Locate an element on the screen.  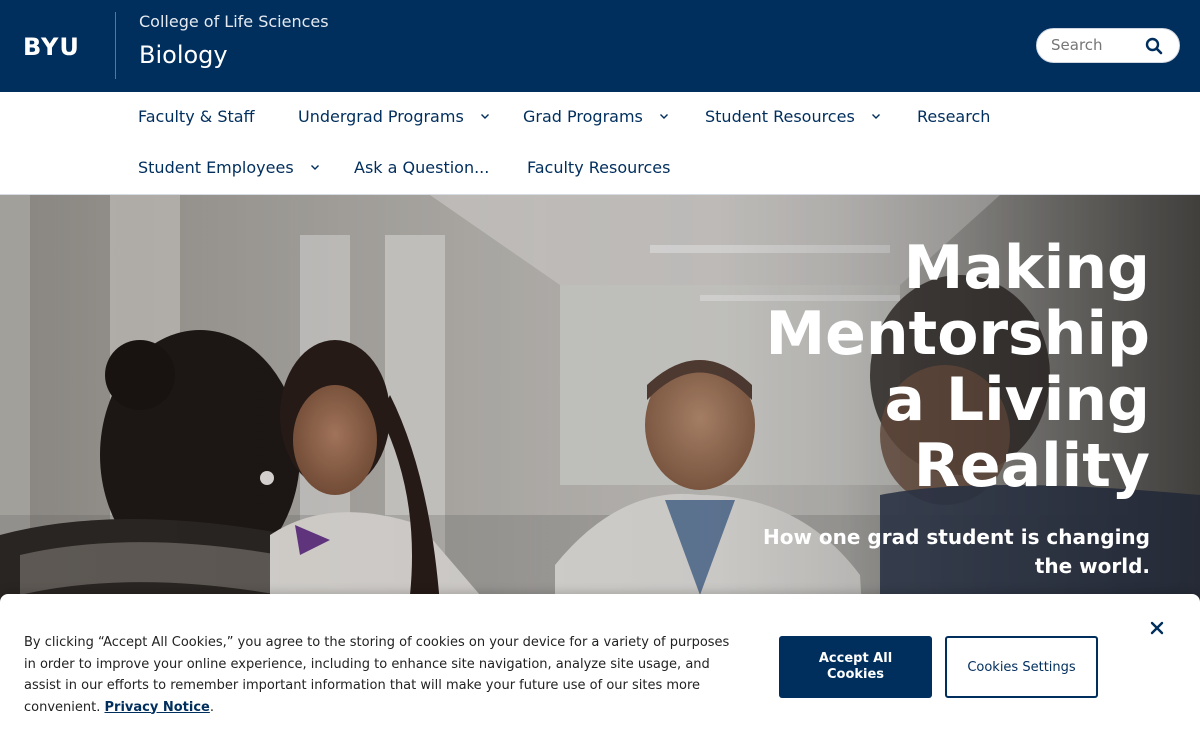
nav-item-grad-programs: Grad Programs is located at coordinates (596, 116).